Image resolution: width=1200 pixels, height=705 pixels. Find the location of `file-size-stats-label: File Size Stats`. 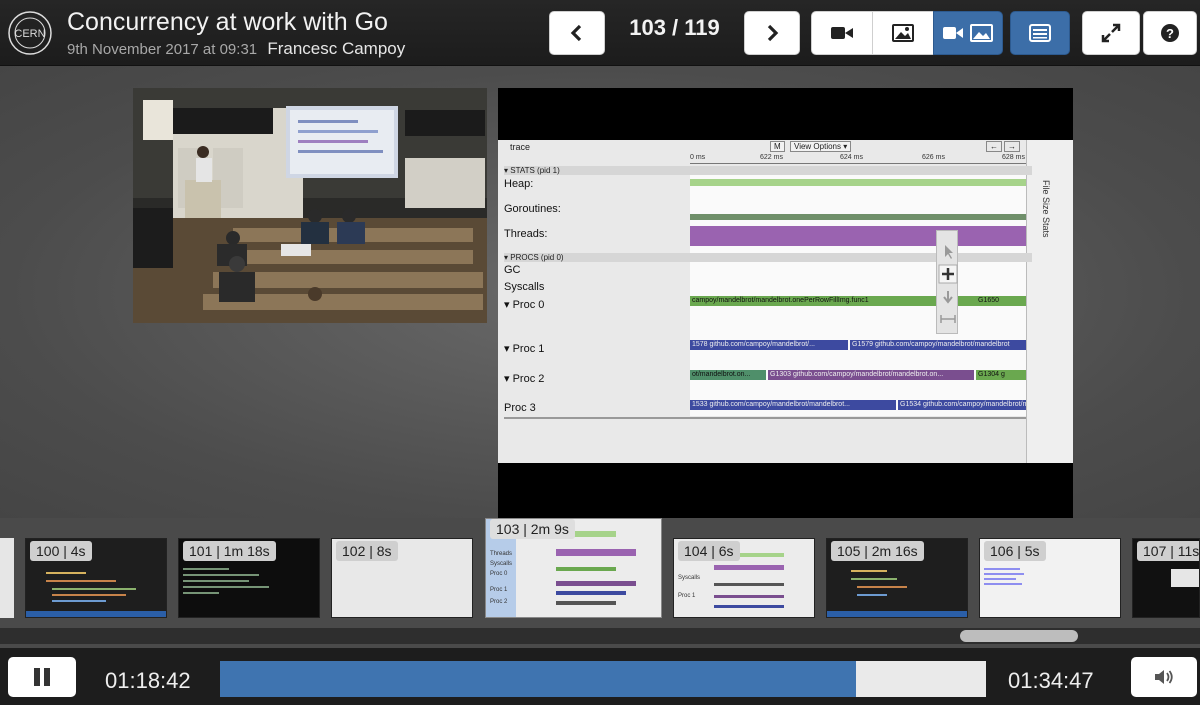

file-size-stats-label: File Size Stats is located at coordinates (1046, 209).